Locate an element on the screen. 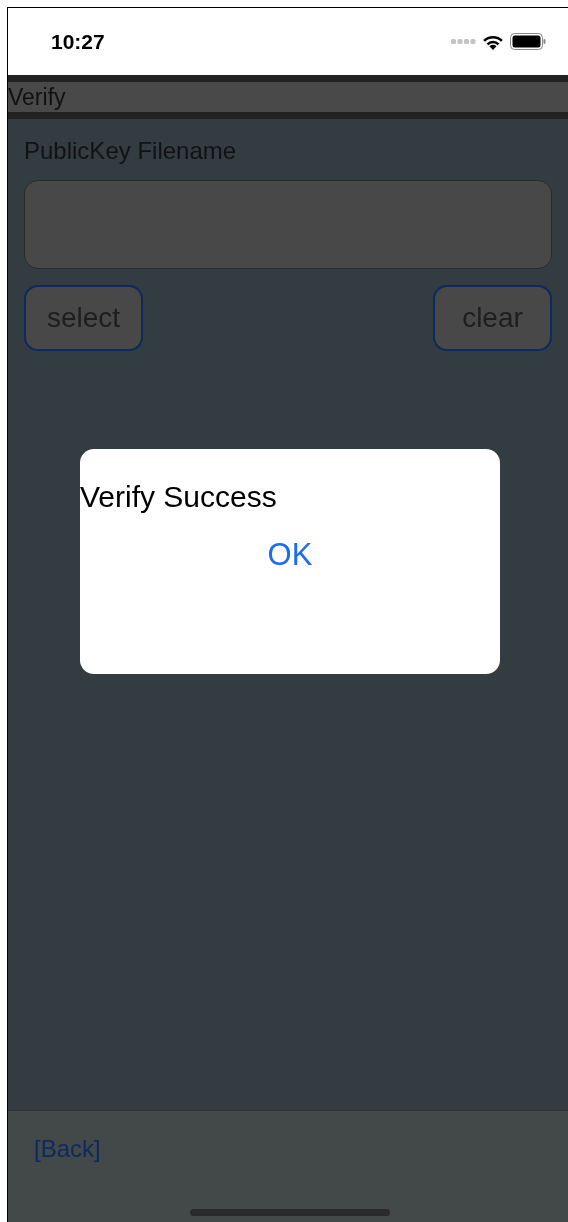  alert-message: Verify Success is located at coordinates (178, 497).